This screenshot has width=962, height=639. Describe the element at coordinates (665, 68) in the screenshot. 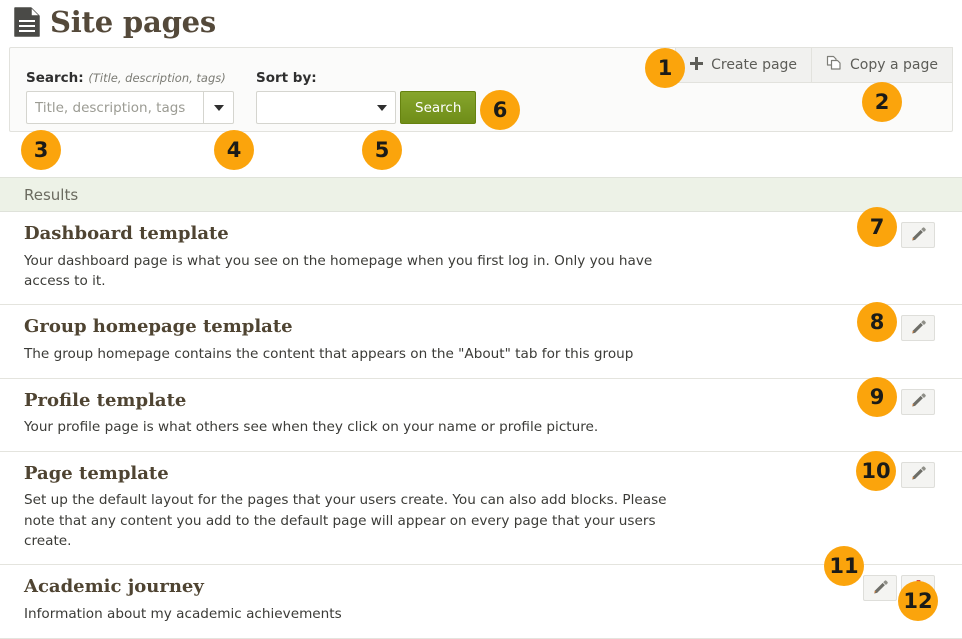

I see `callout-badge-1: 1` at that location.